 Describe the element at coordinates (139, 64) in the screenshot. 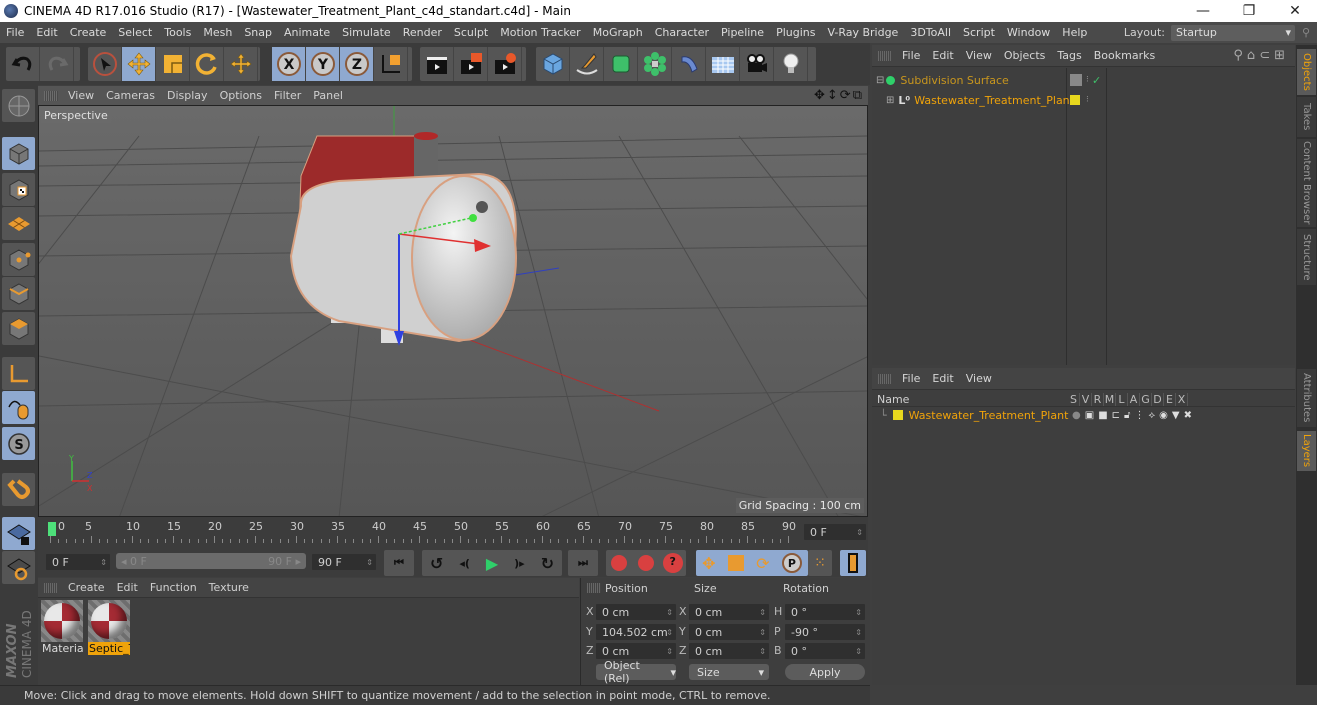

I see `move-tool-button` at that location.